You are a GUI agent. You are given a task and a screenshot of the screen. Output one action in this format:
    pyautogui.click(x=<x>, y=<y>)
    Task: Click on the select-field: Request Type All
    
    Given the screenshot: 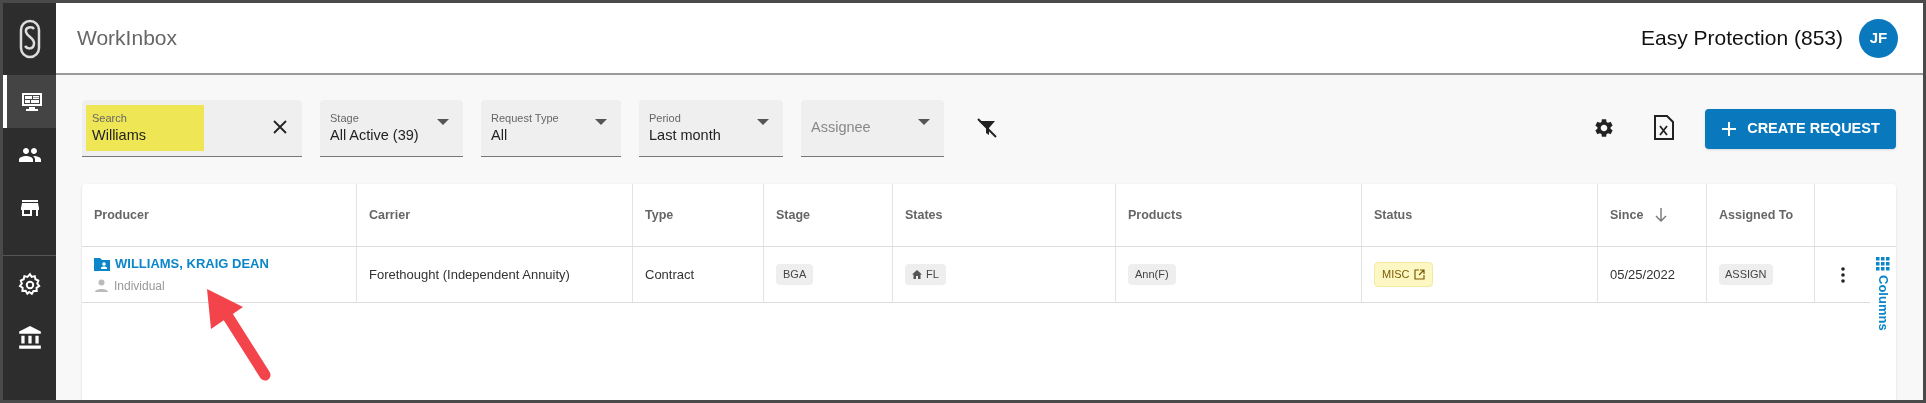 What is the action you would take?
    pyautogui.click(x=551, y=128)
    